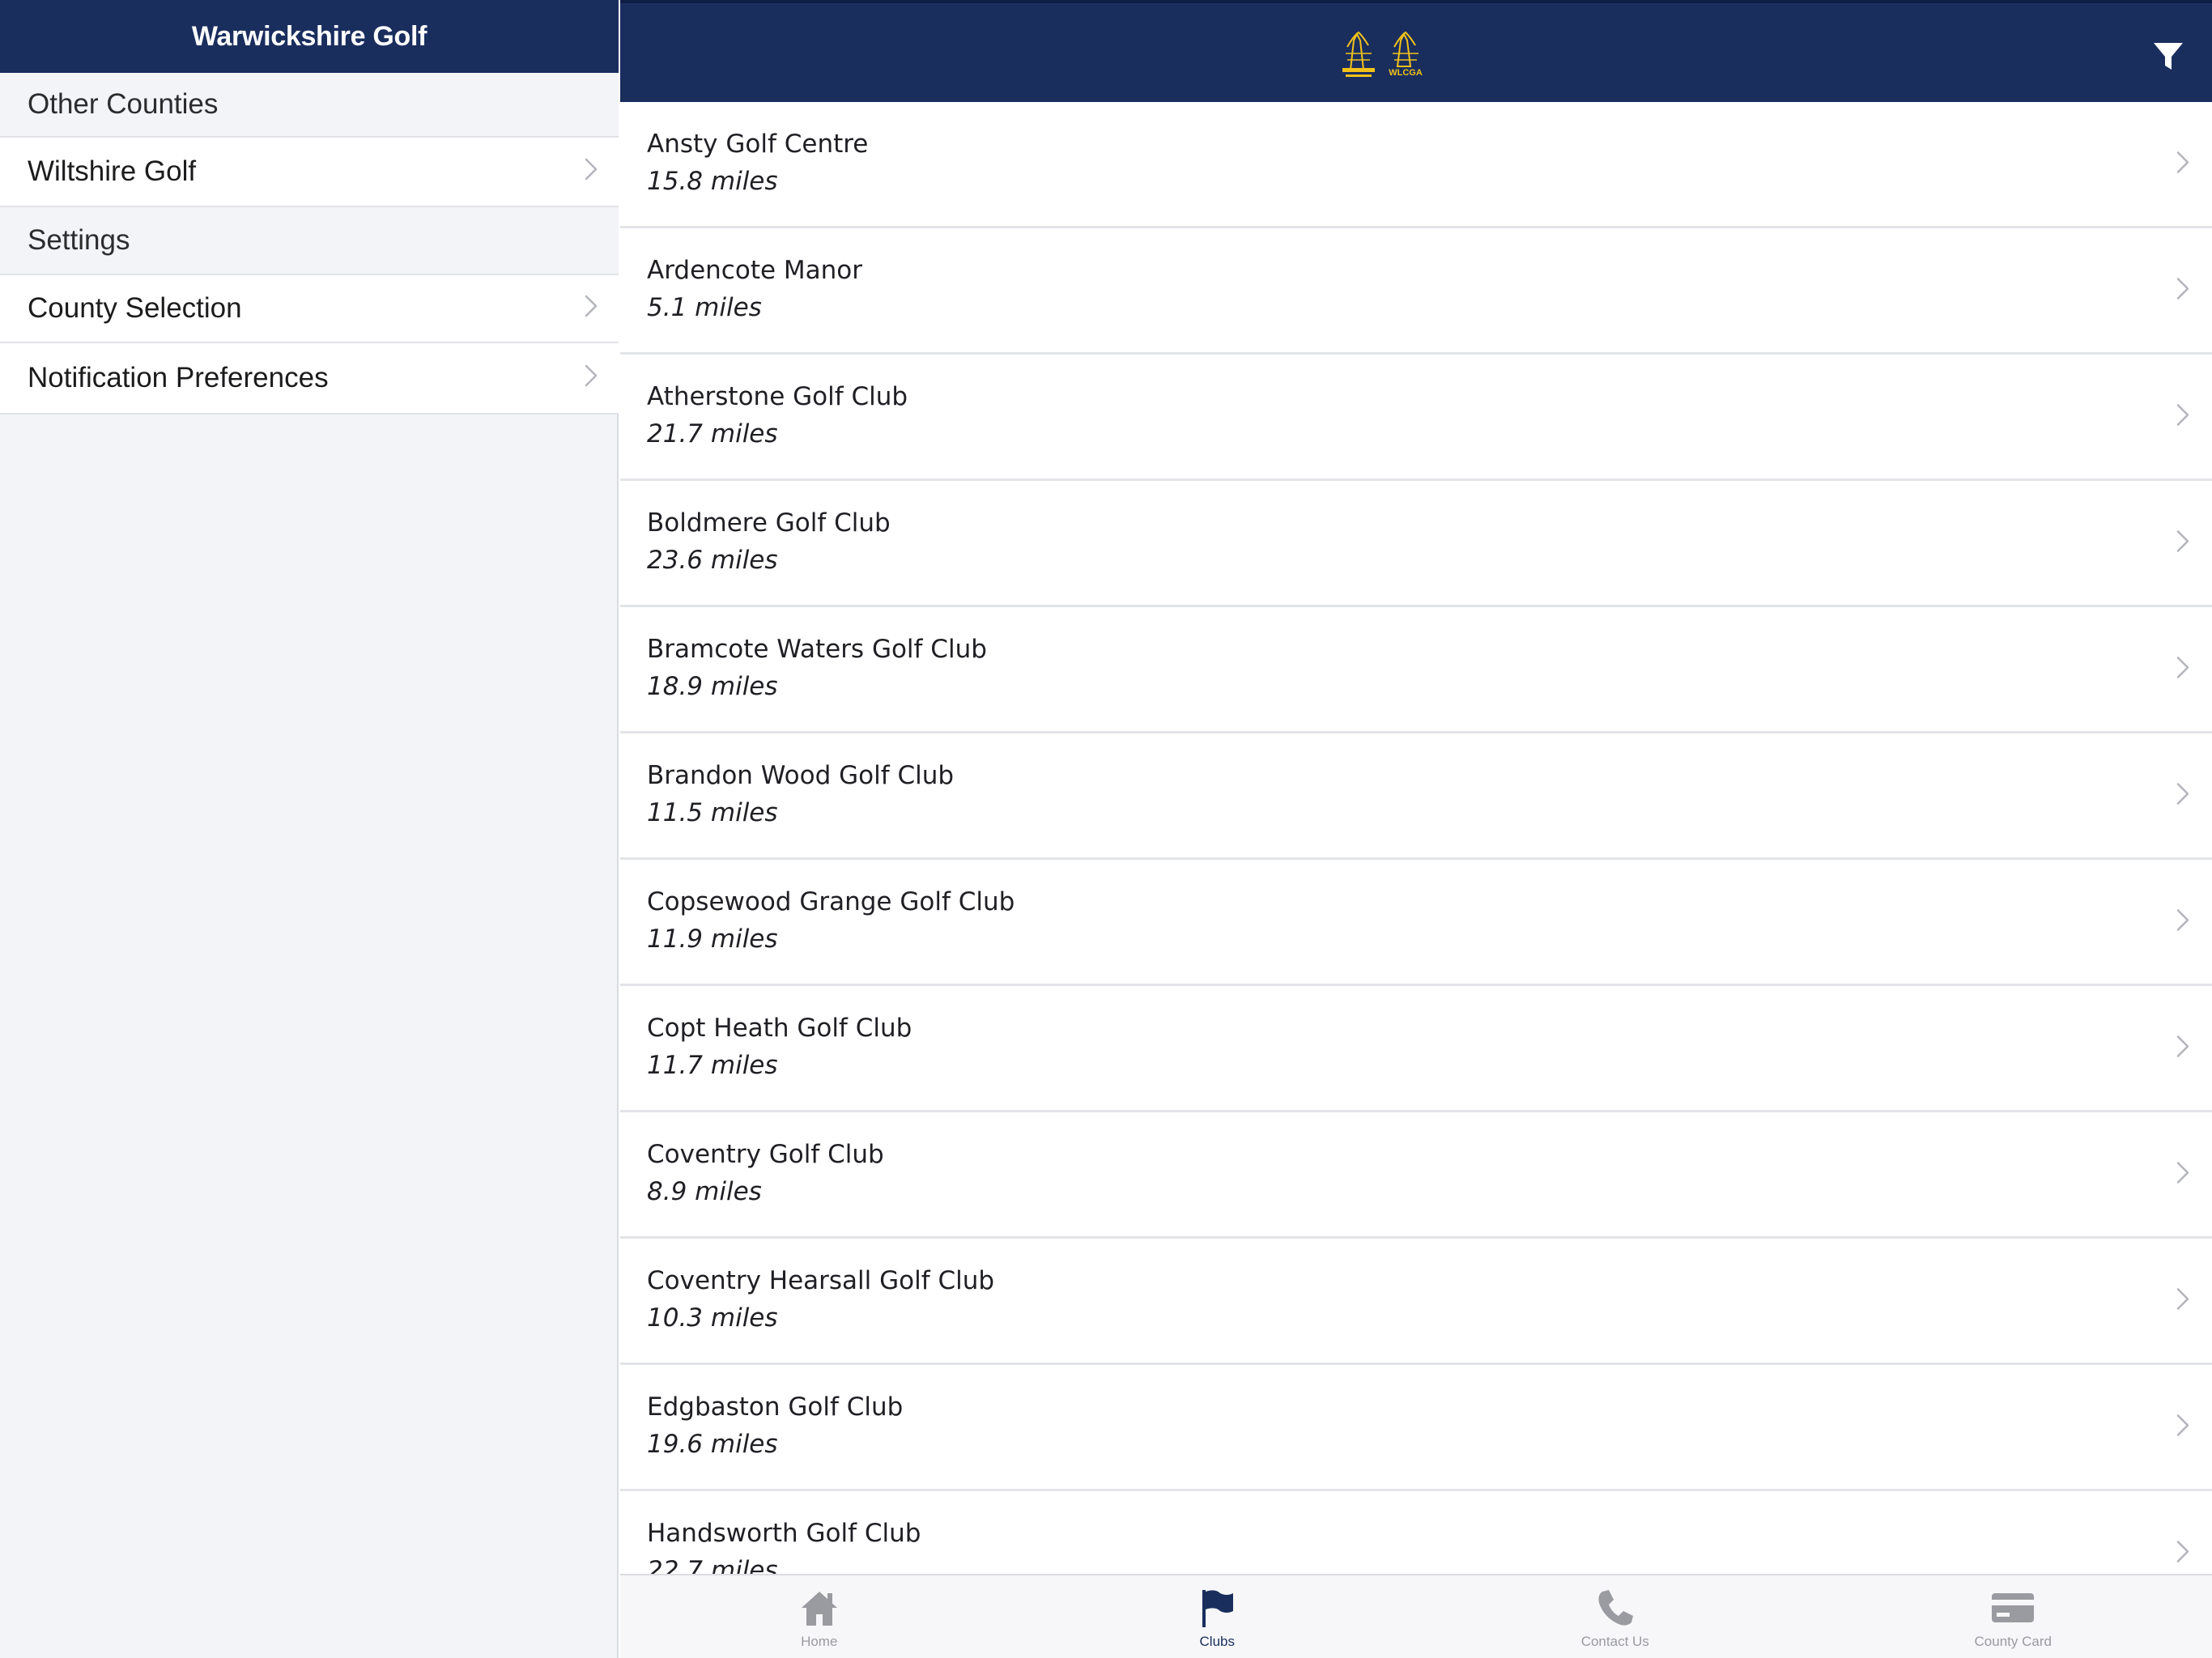 Image resolution: width=2212 pixels, height=1658 pixels. I want to click on home-icon, so click(819, 1609).